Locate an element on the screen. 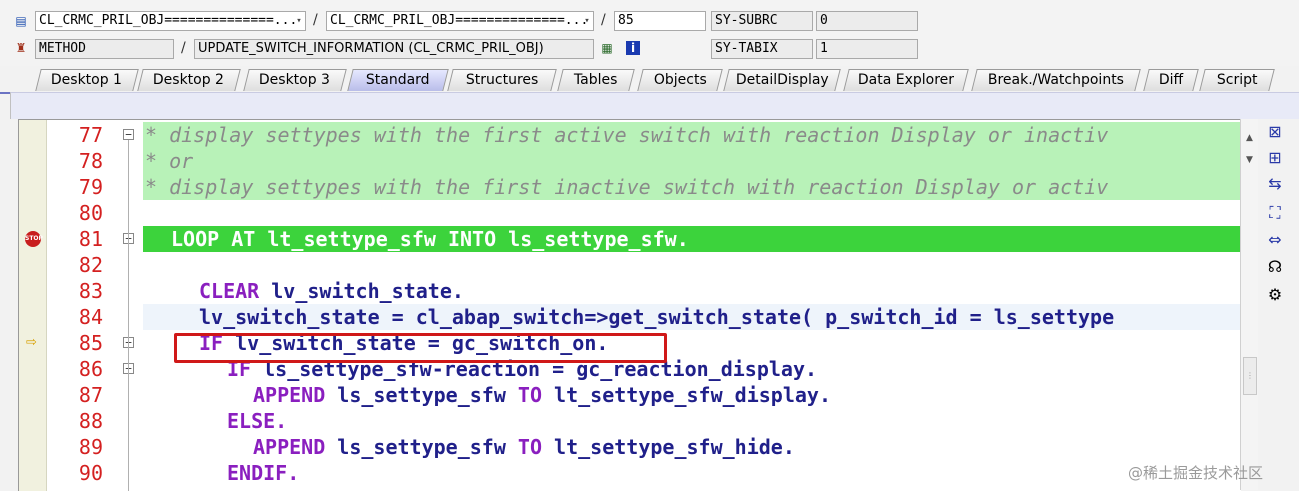 The image size is (1299, 491). line-number: 84 is located at coordinates (90, 317).